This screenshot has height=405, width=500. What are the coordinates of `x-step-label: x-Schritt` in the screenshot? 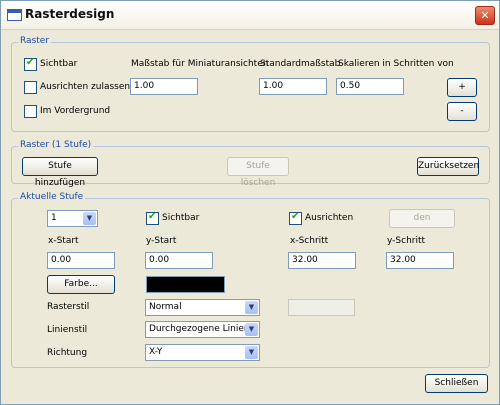 It's located at (309, 241).